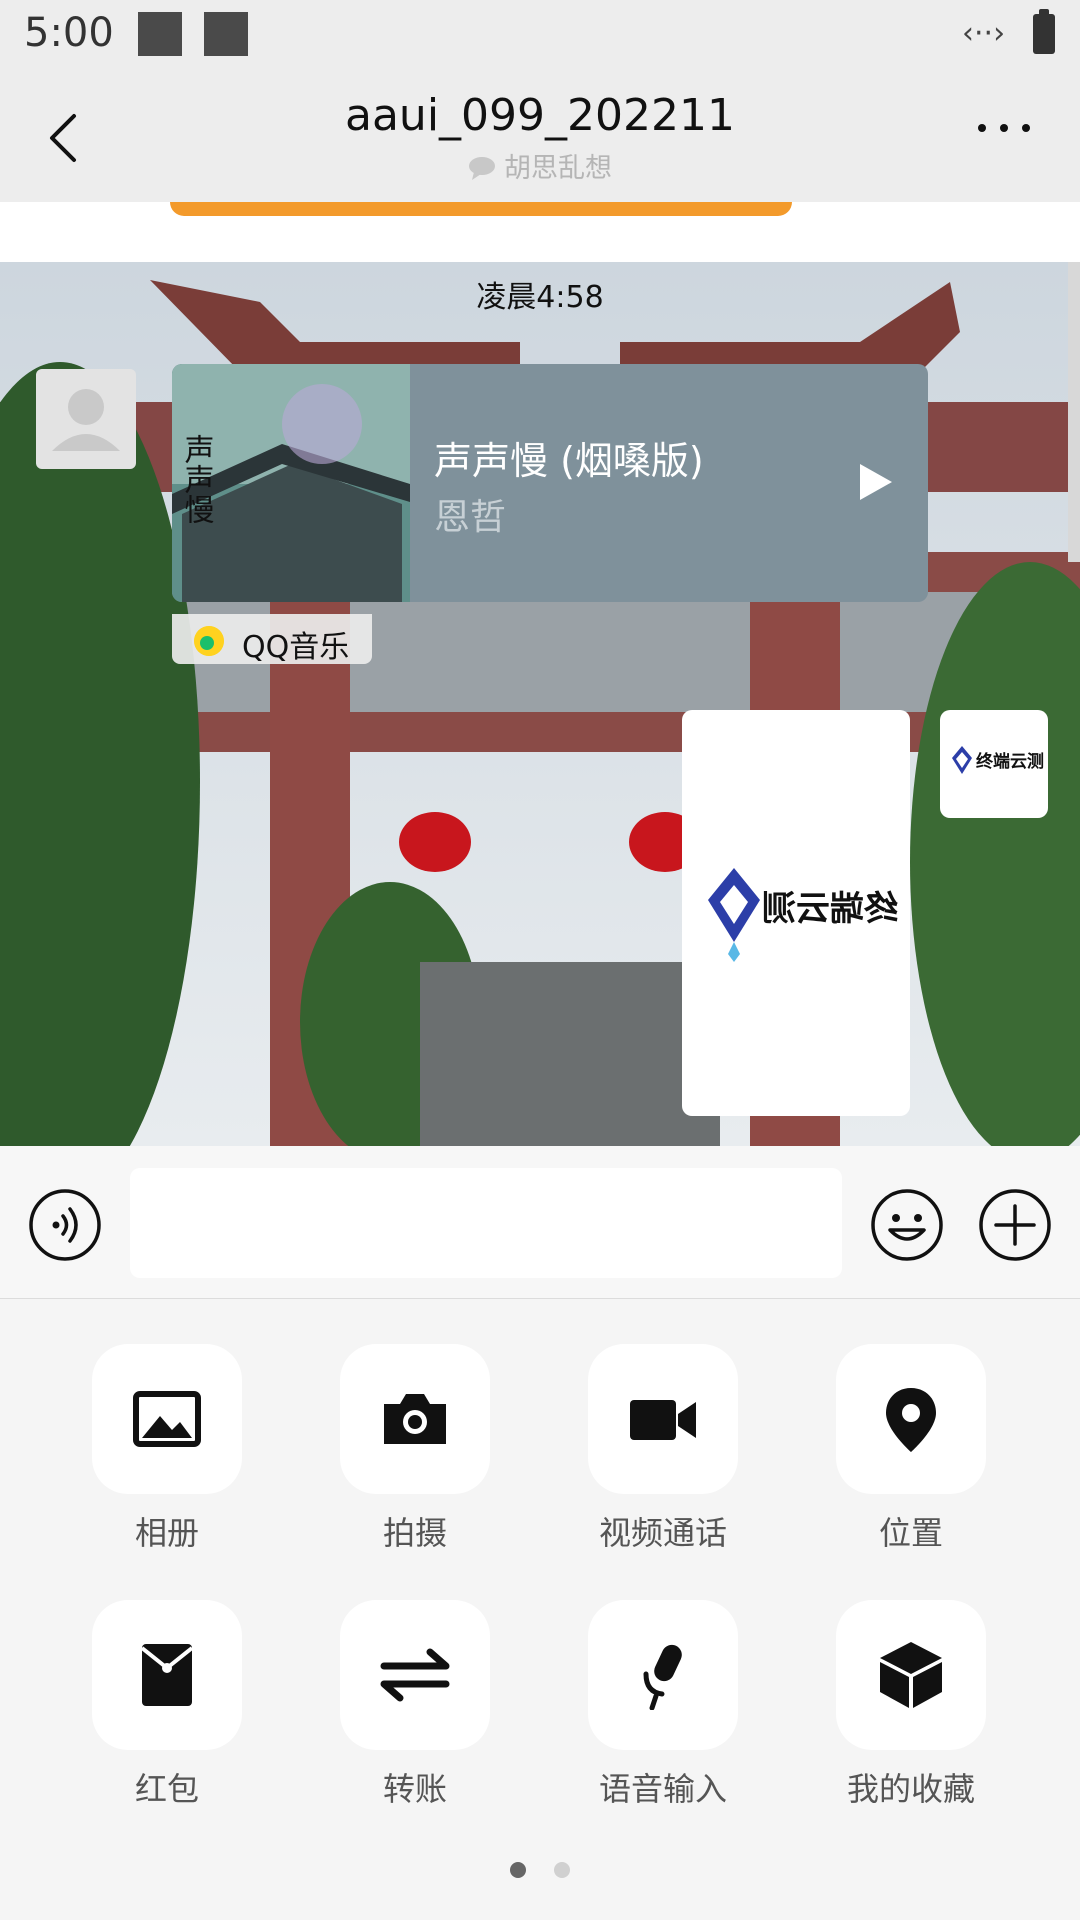 This screenshot has width=1080, height=1920. I want to click on subtitle-text: 胡思乱想, so click(558, 168).